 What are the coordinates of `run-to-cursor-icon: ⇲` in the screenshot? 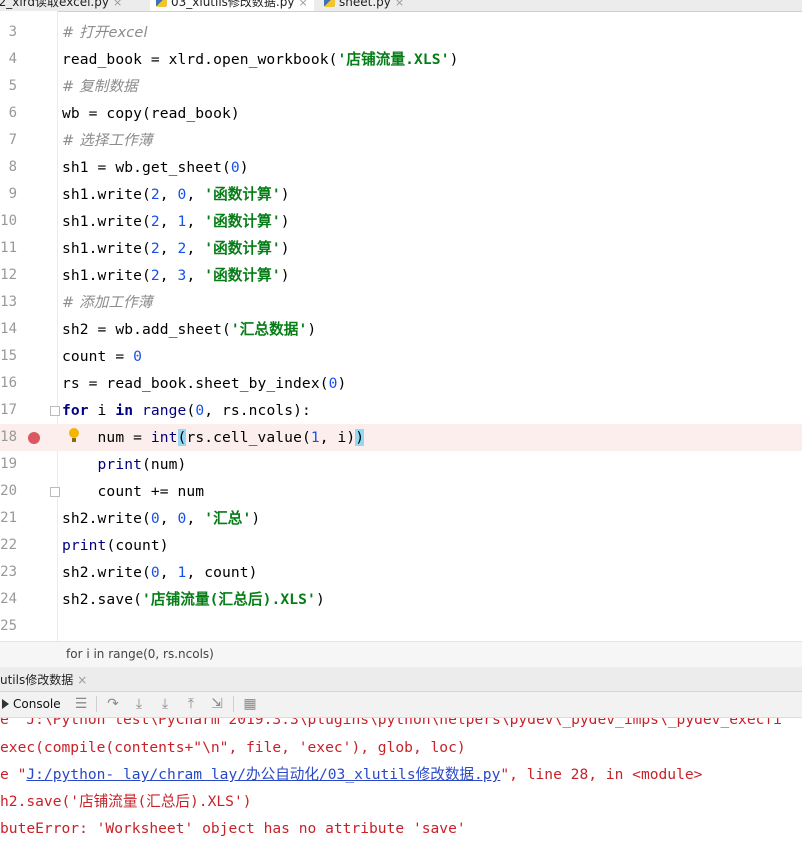 It's located at (217, 704).